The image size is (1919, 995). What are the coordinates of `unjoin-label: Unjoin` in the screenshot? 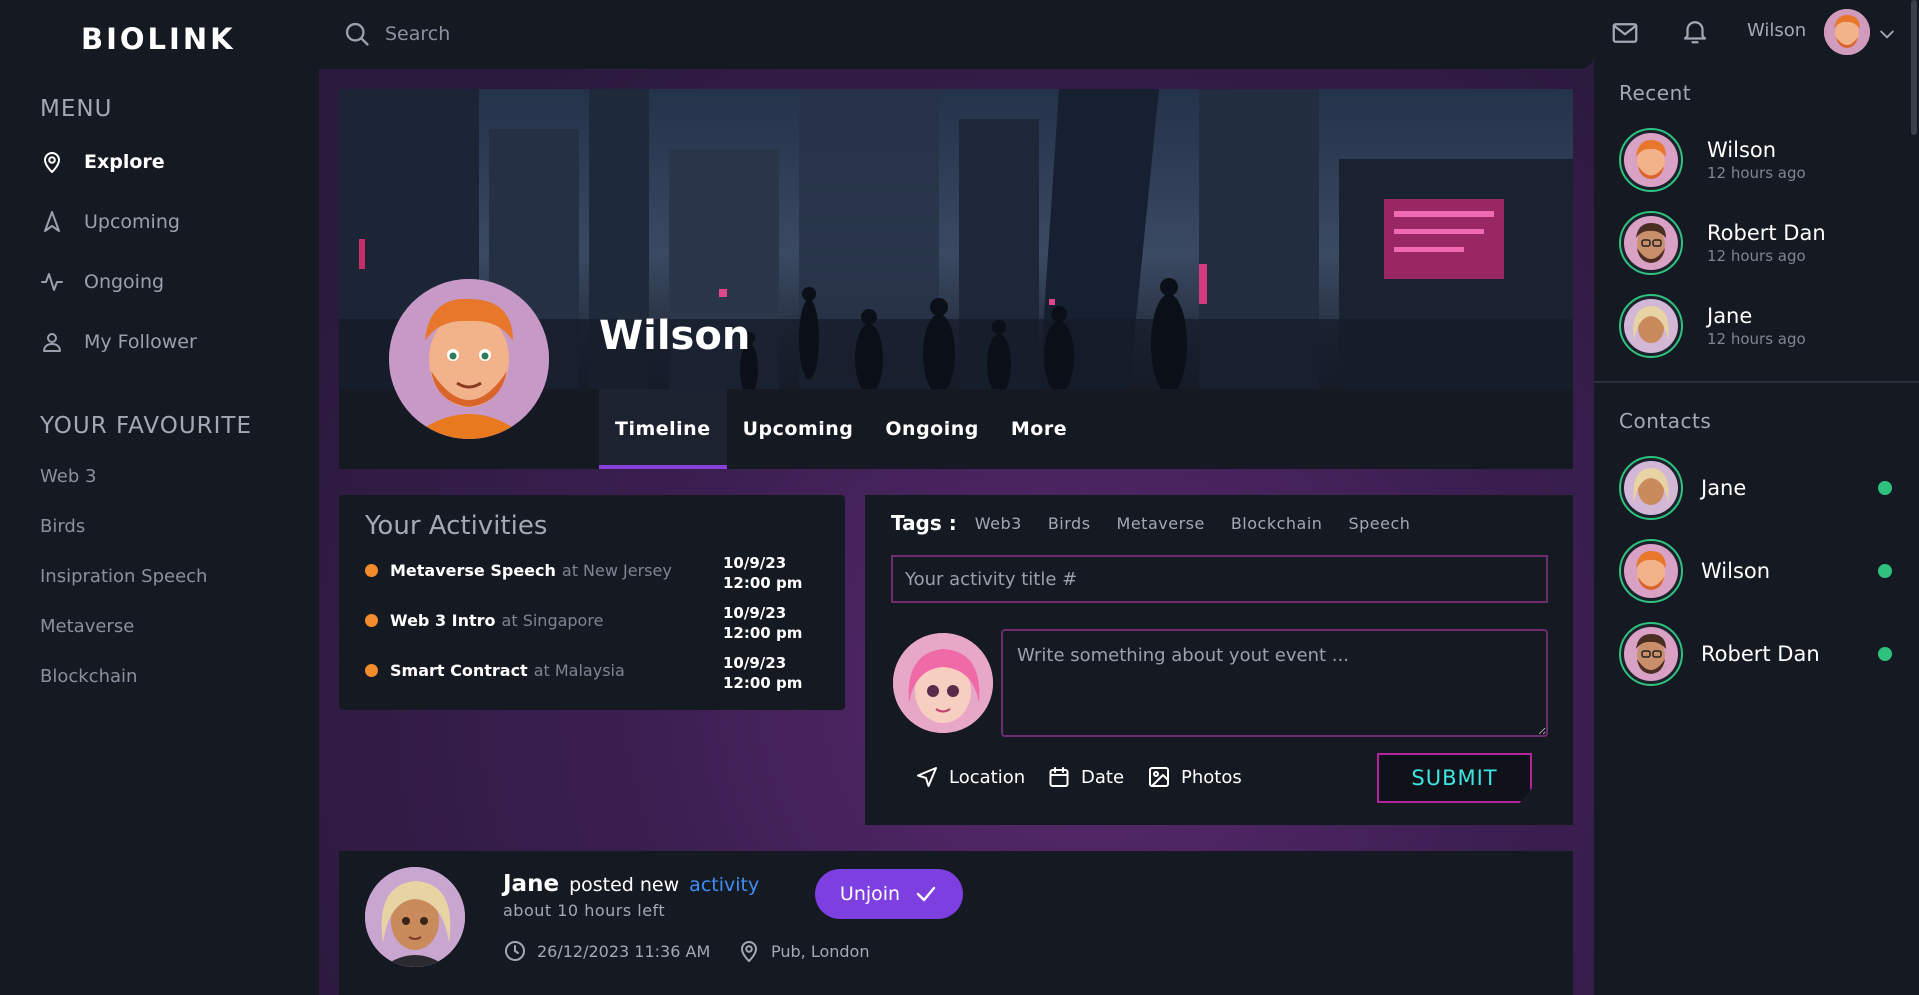 It's located at (870, 894).